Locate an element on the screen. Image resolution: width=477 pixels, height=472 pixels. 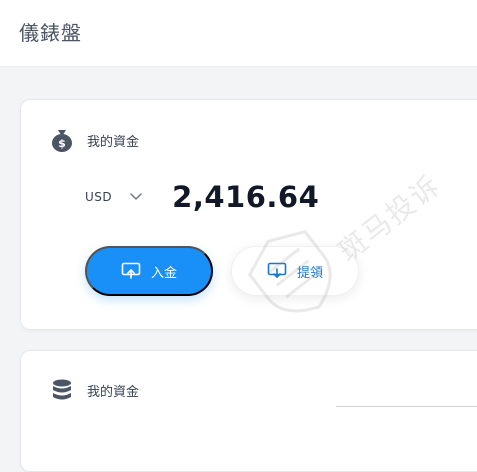
withdraw-button: 提領 is located at coordinates (295, 271).